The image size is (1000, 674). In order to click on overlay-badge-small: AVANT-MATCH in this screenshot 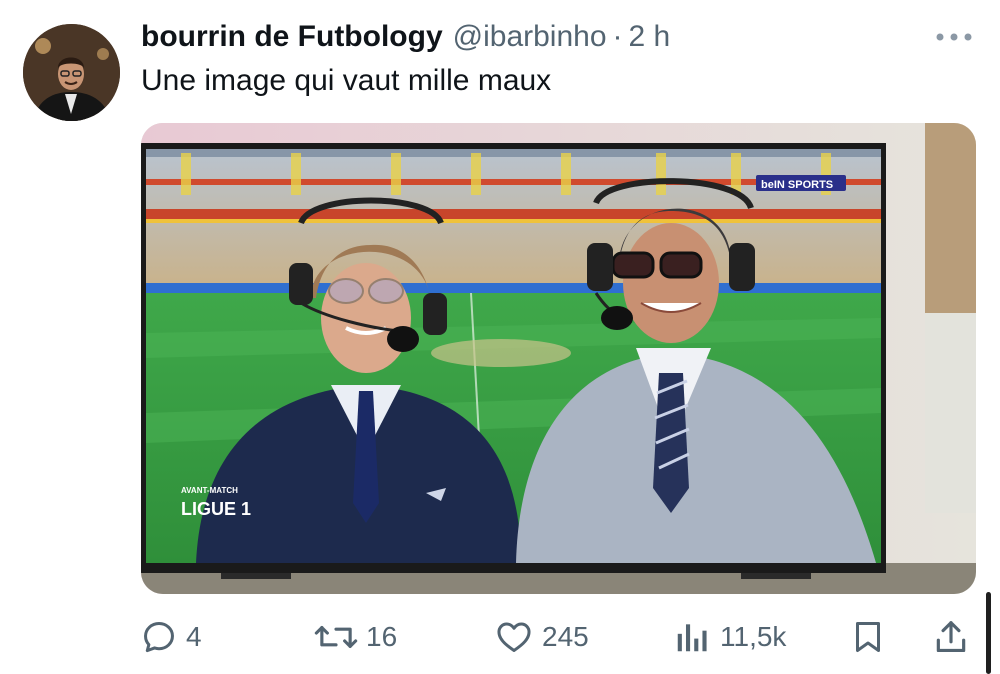, I will do `click(209, 490)`.